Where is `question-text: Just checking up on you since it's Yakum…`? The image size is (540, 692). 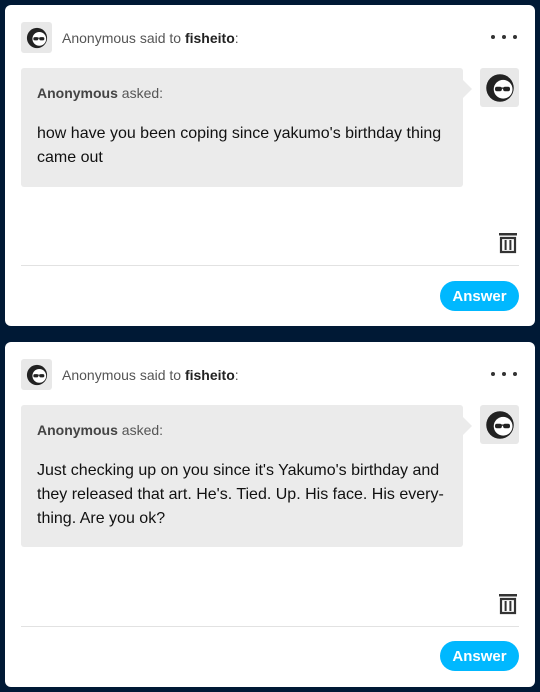 question-text: Just checking up on you since it's Yakum… is located at coordinates (240, 494).